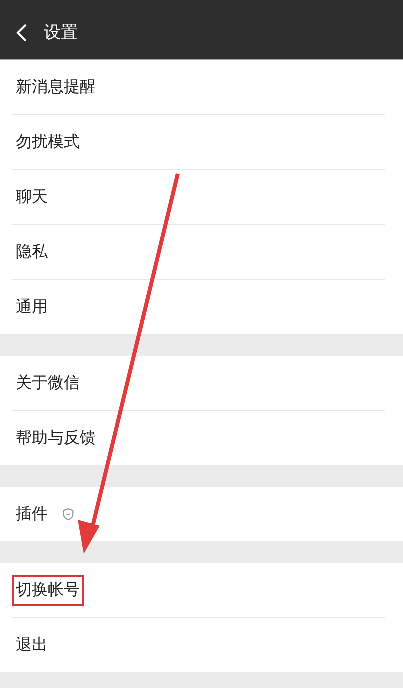 The image size is (403, 688). I want to click on settings-item: 帮助与反馈, so click(56, 438).